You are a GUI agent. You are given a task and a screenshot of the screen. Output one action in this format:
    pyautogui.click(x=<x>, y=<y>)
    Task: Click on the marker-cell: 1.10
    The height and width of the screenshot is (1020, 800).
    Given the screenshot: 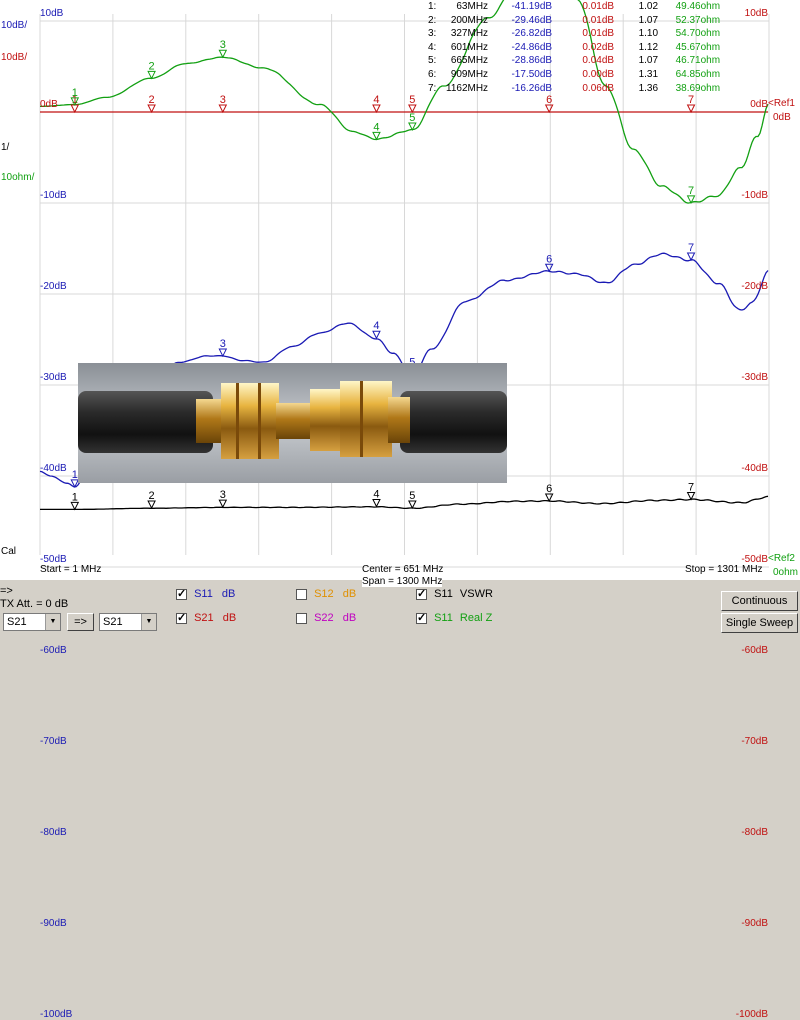 What is the action you would take?
    pyautogui.click(x=648, y=34)
    